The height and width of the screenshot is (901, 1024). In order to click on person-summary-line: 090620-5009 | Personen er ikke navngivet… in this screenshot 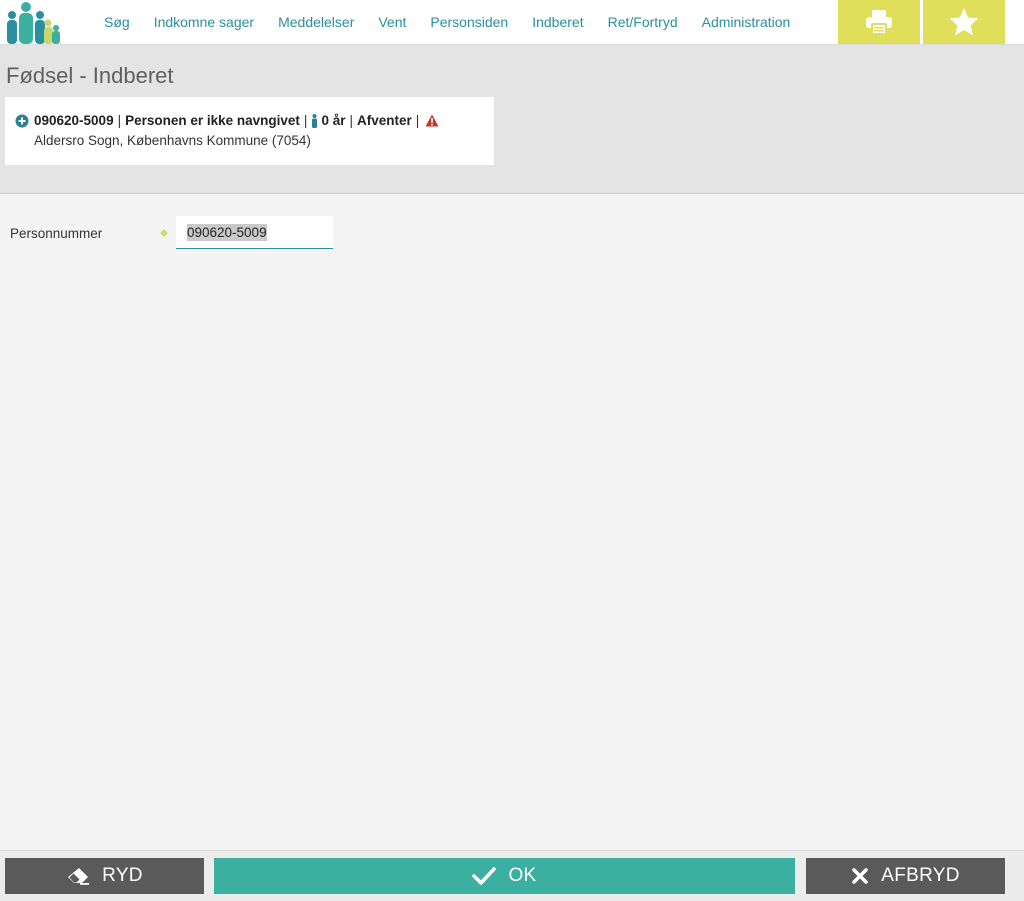, I will do `click(227, 120)`.